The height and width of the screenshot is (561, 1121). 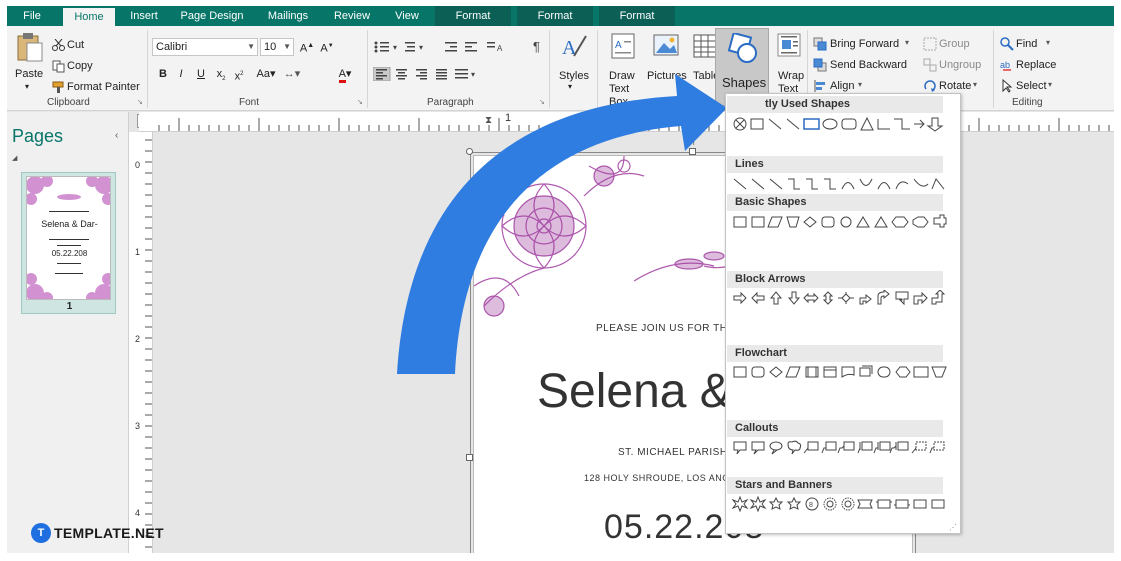 I want to click on ungroup-button: Ungroup, so click(x=960, y=65).